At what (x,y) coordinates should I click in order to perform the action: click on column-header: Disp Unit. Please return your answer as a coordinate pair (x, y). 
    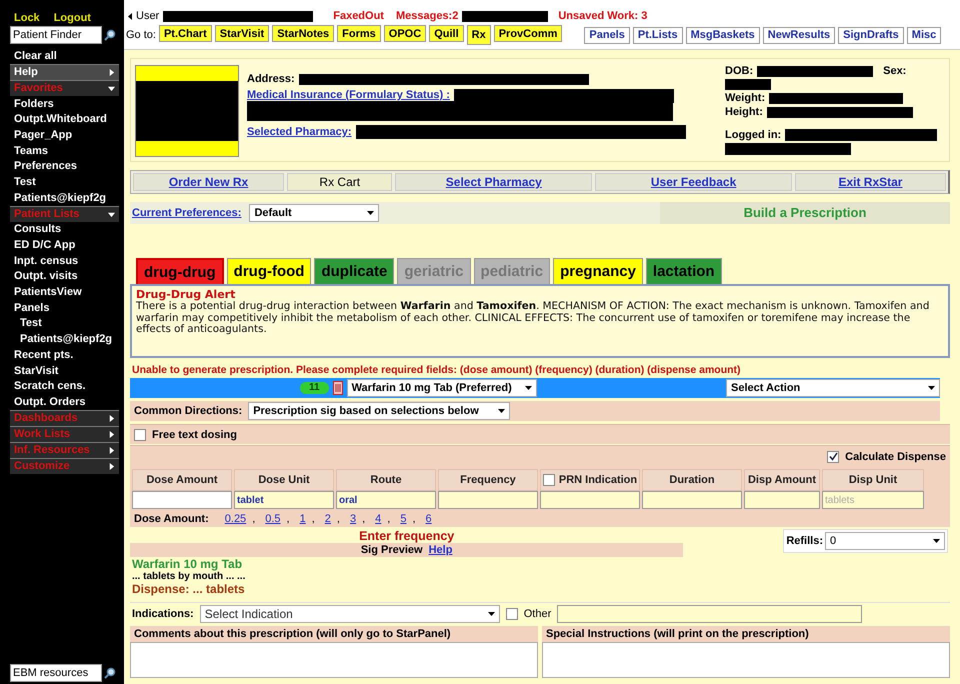
    Looking at the image, I should click on (873, 480).